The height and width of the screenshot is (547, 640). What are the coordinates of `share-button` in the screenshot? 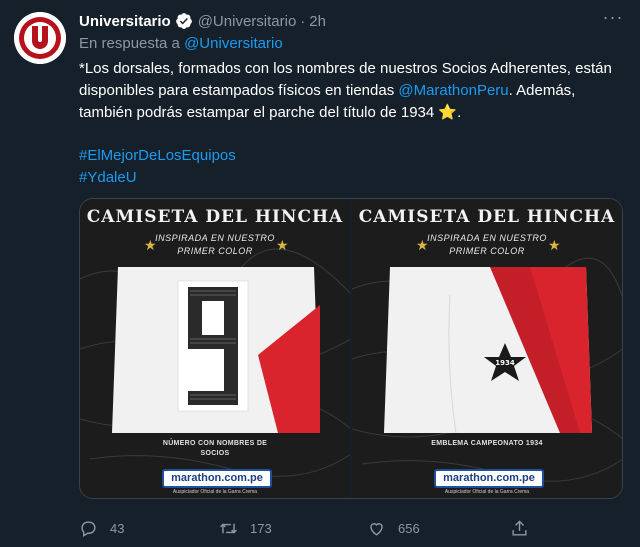 It's located at (519, 528).